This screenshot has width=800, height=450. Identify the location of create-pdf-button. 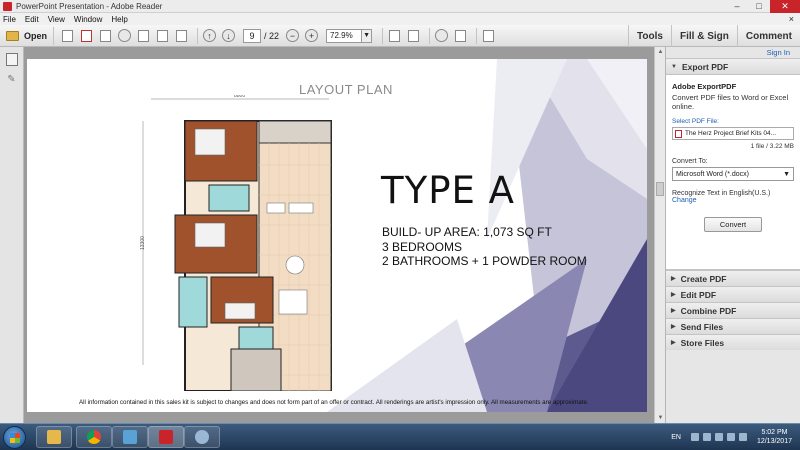
(67, 35).